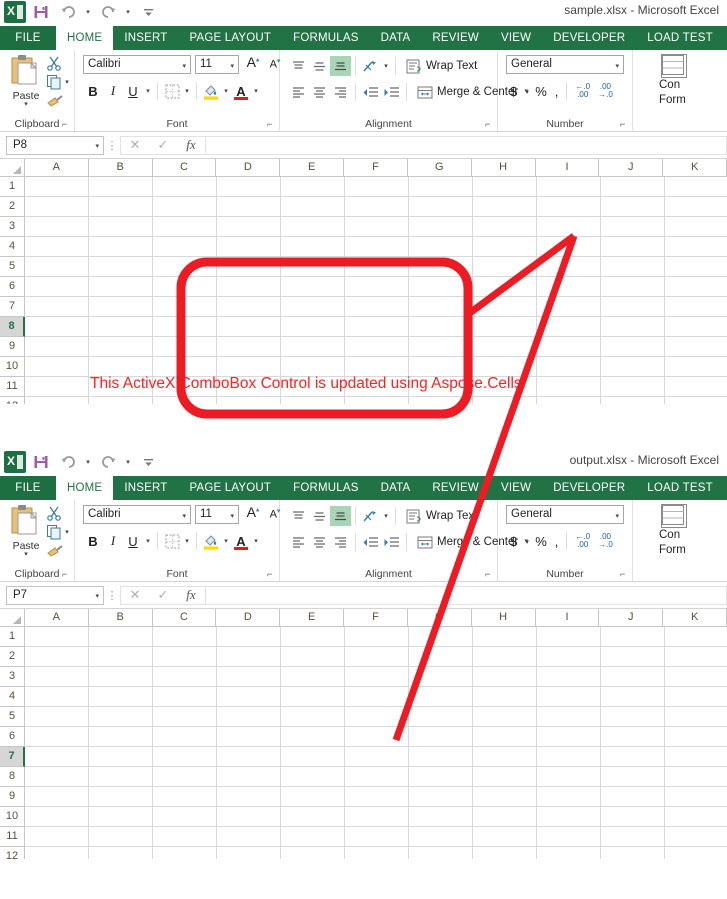 Image resolution: width=727 pixels, height=899 pixels. Describe the element at coordinates (241, 541) in the screenshot. I see `font-color-button: A` at that location.